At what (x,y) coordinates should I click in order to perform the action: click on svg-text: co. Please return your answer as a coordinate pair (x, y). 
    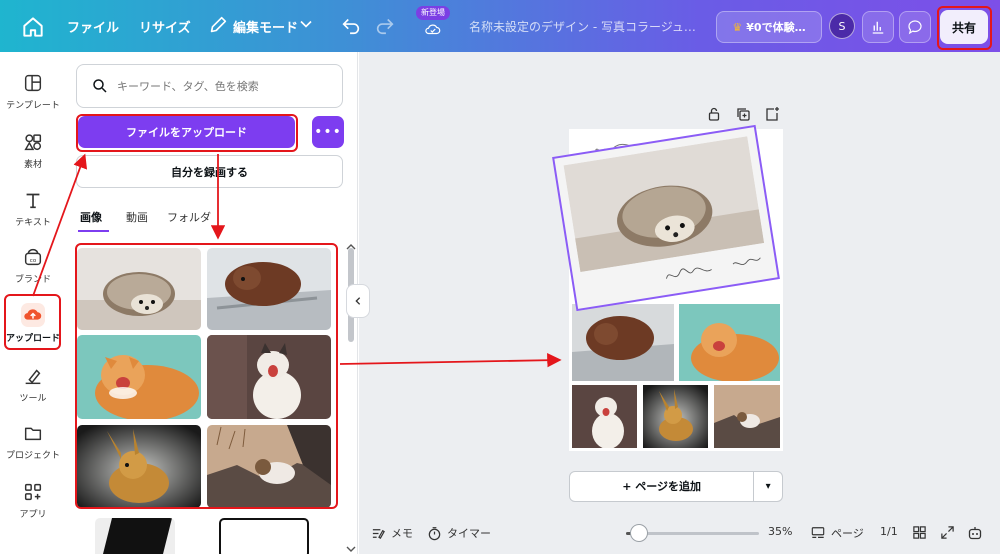
    Looking at the image, I should click on (33, 261).